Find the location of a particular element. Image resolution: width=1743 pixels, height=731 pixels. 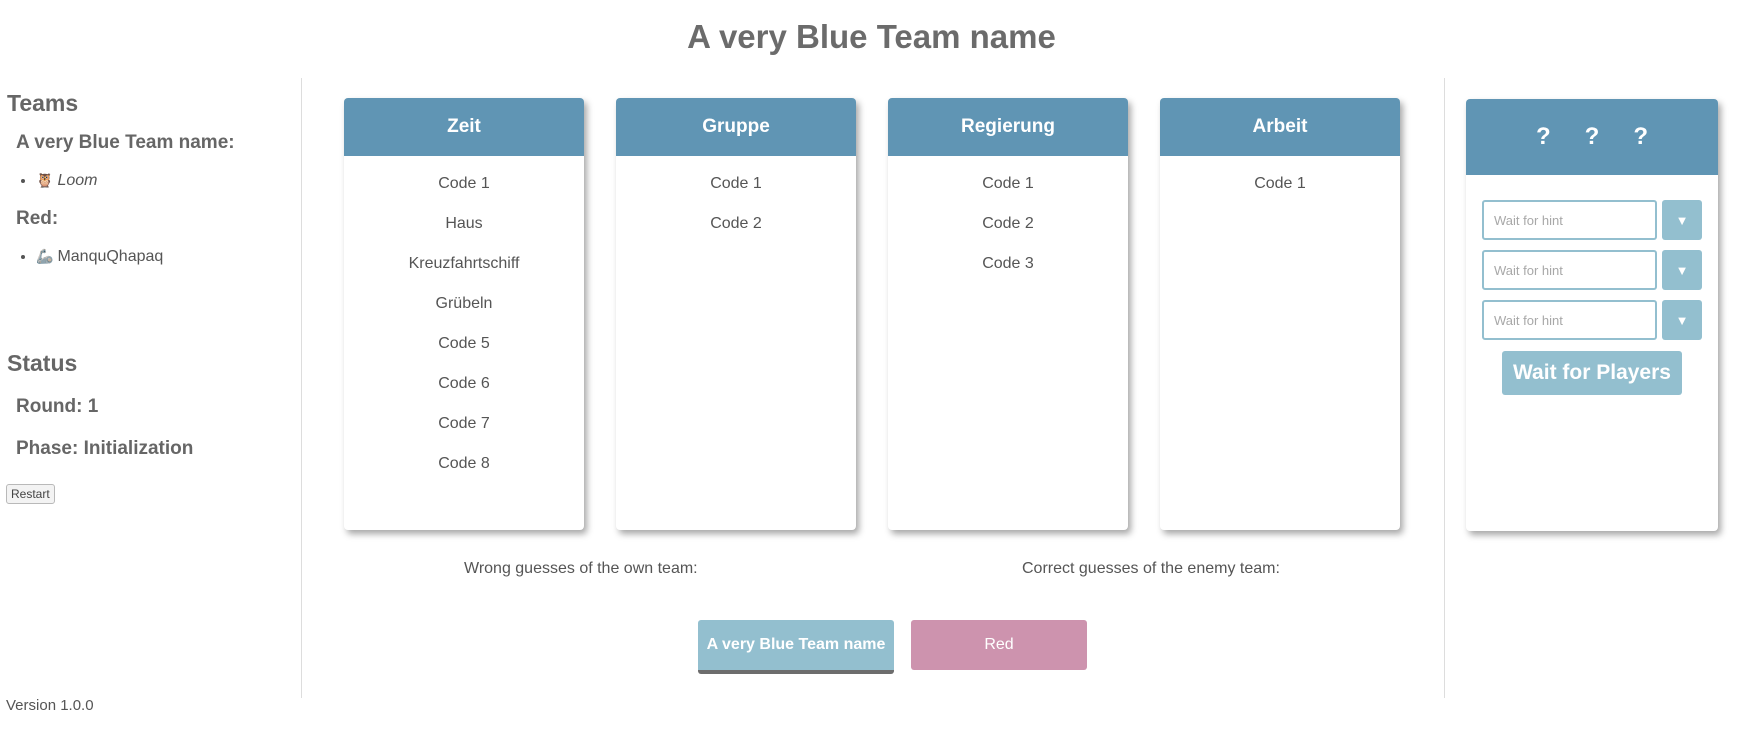

keyword-code: Code 7 is located at coordinates (464, 423).